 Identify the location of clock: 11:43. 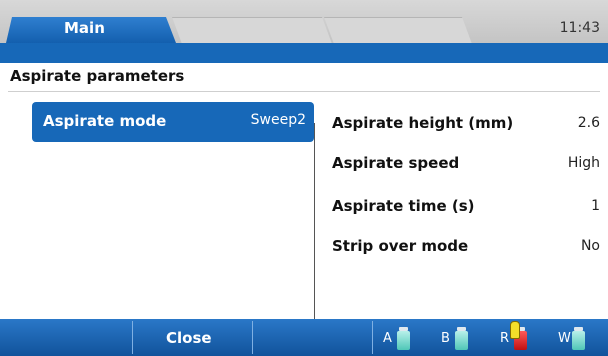
(579, 28).